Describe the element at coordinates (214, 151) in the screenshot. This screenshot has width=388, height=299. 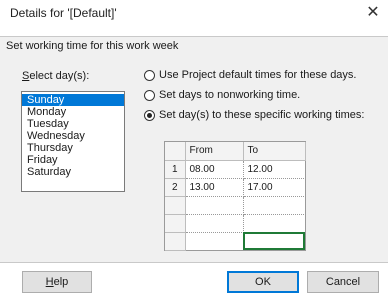
I see `grid-header-from: From` at that location.